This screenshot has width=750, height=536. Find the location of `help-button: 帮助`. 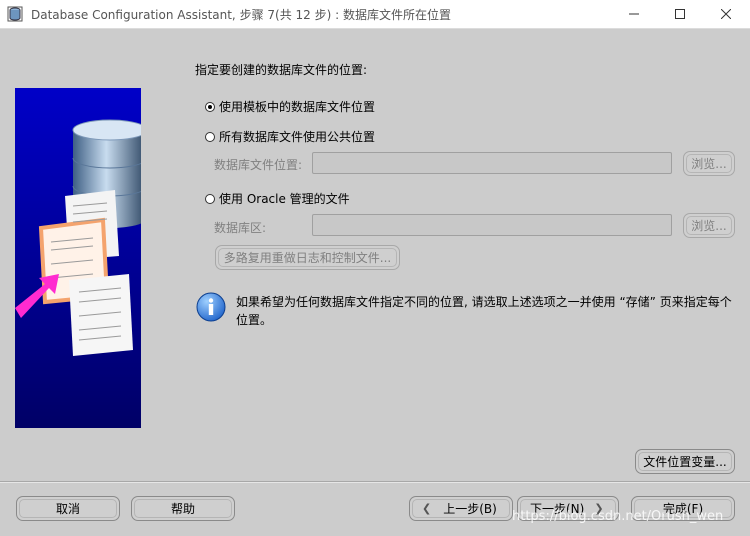

help-button: 帮助 is located at coordinates (183, 508).